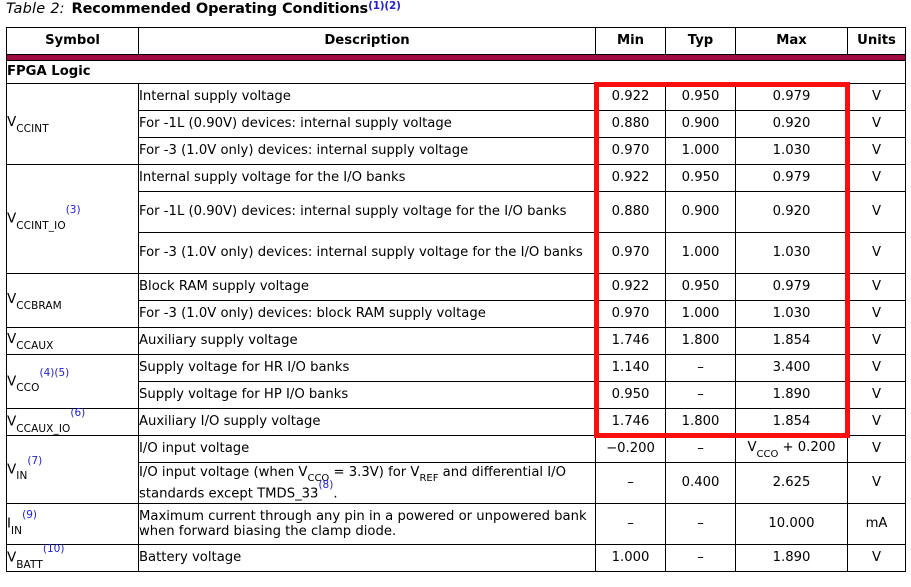  I want to click on caption-number: 2:, so click(57, 9).